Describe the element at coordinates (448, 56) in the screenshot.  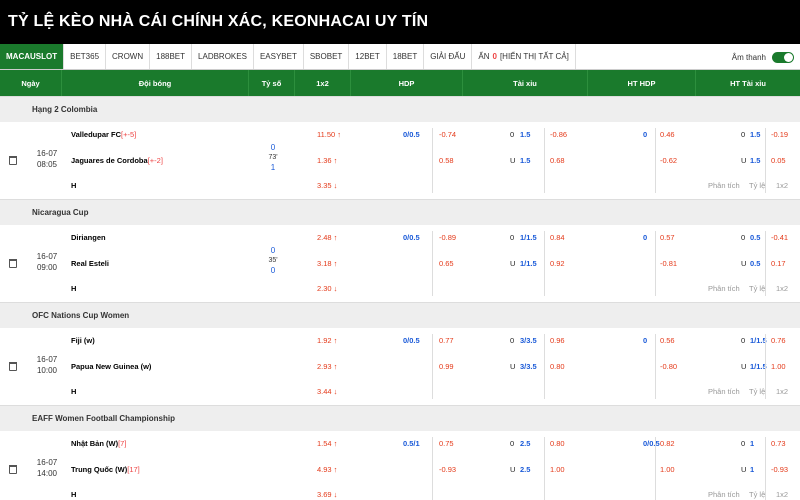
I see `tab-leagues: GIẢI ĐẤU` at that location.